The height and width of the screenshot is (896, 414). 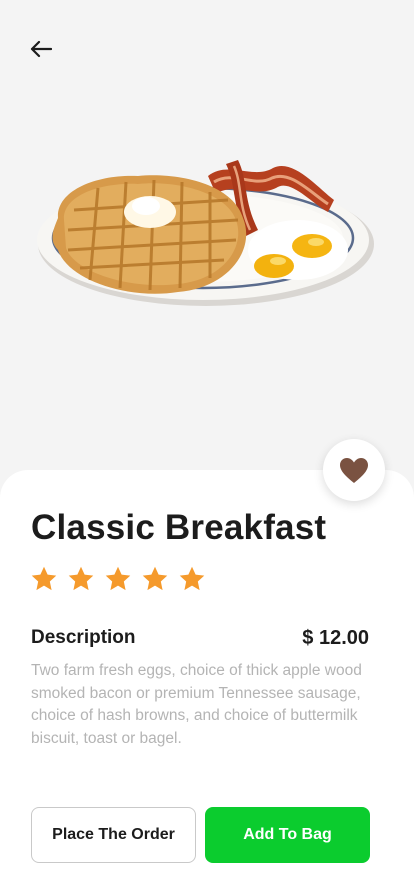 I want to click on food-image, so click(x=205, y=233).